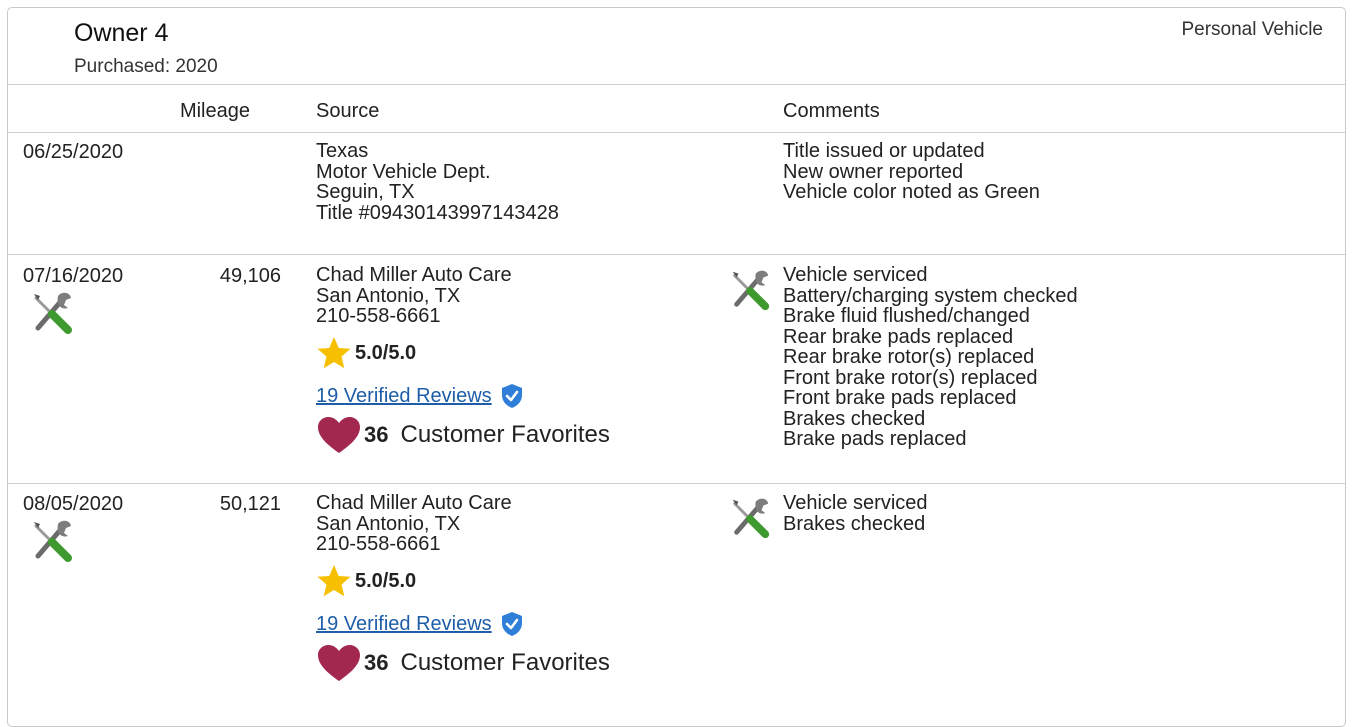 This screenshot has height=727, width=1353. I want to click on record-comments: Vehicle serviced Brakes checked, so click(855, 513).